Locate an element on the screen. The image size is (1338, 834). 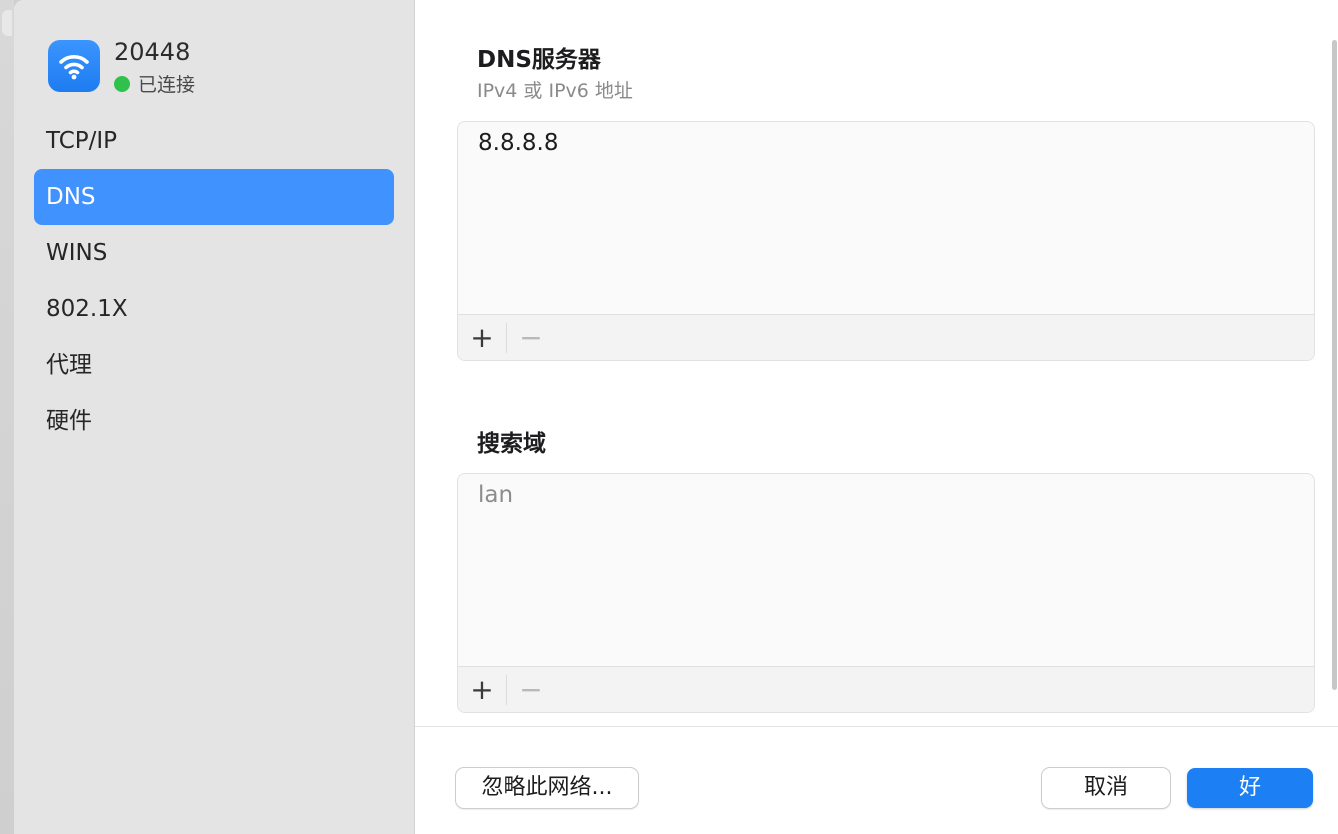
dns-servers-subtitle: IPv4 或 IPv6 地址 is located at coordinates (555, 91).